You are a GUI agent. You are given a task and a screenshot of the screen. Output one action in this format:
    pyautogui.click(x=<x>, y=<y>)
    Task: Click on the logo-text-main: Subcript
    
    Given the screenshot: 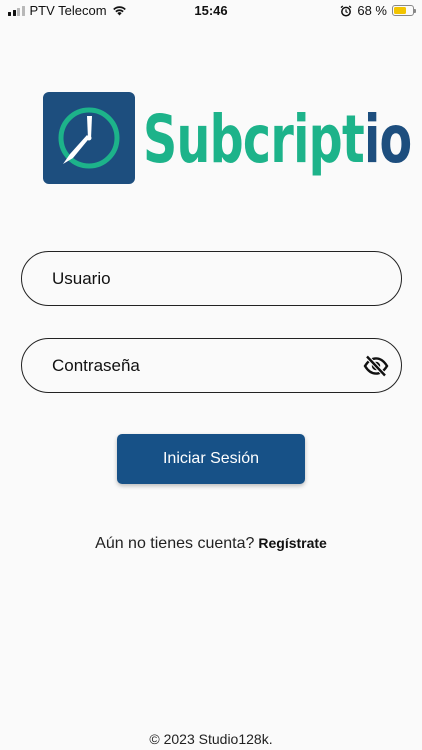 What is the action you would take?
    pyautogui.click(x=254, y=139)
    